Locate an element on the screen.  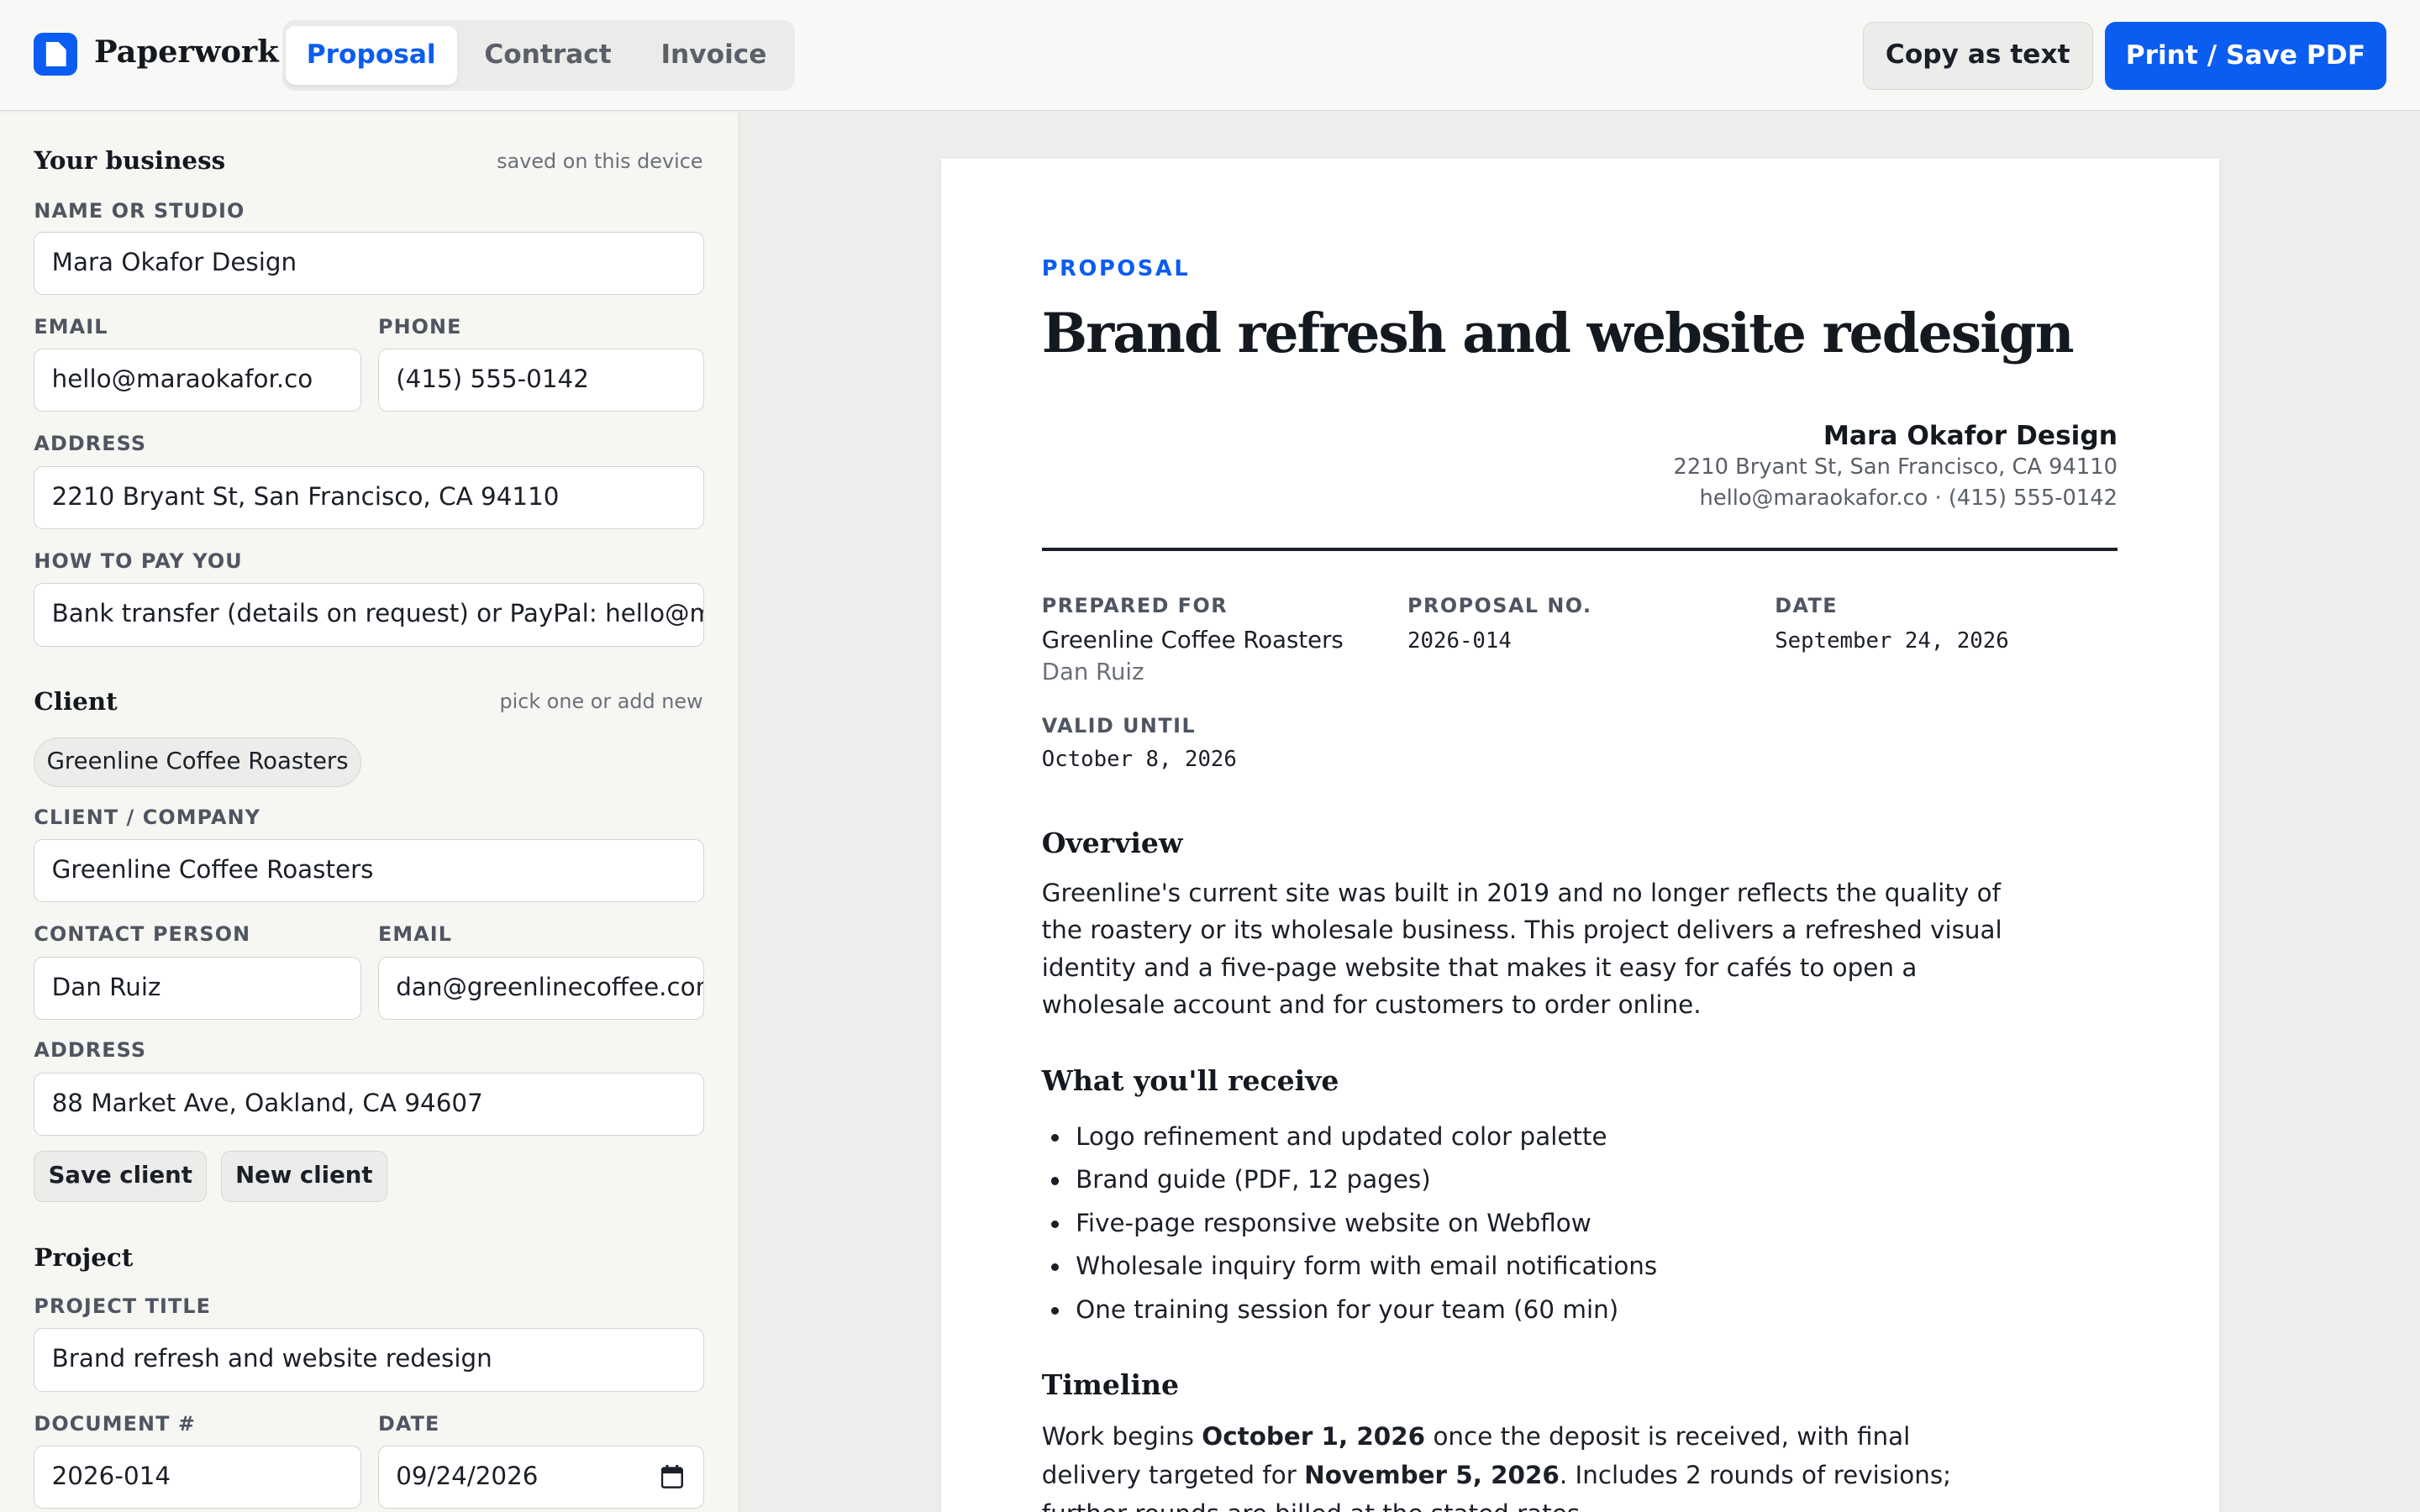
timeline-heading: Timeline is located at coordinates (1110, 1385).